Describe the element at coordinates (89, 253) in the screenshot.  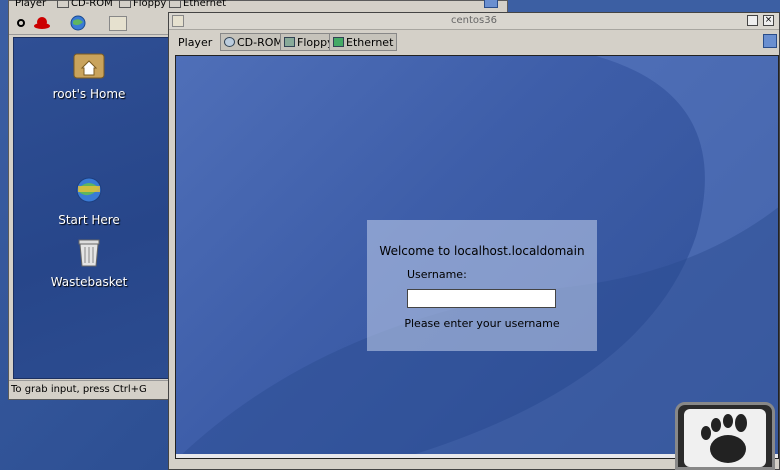
I see `trash-icon` at that location.